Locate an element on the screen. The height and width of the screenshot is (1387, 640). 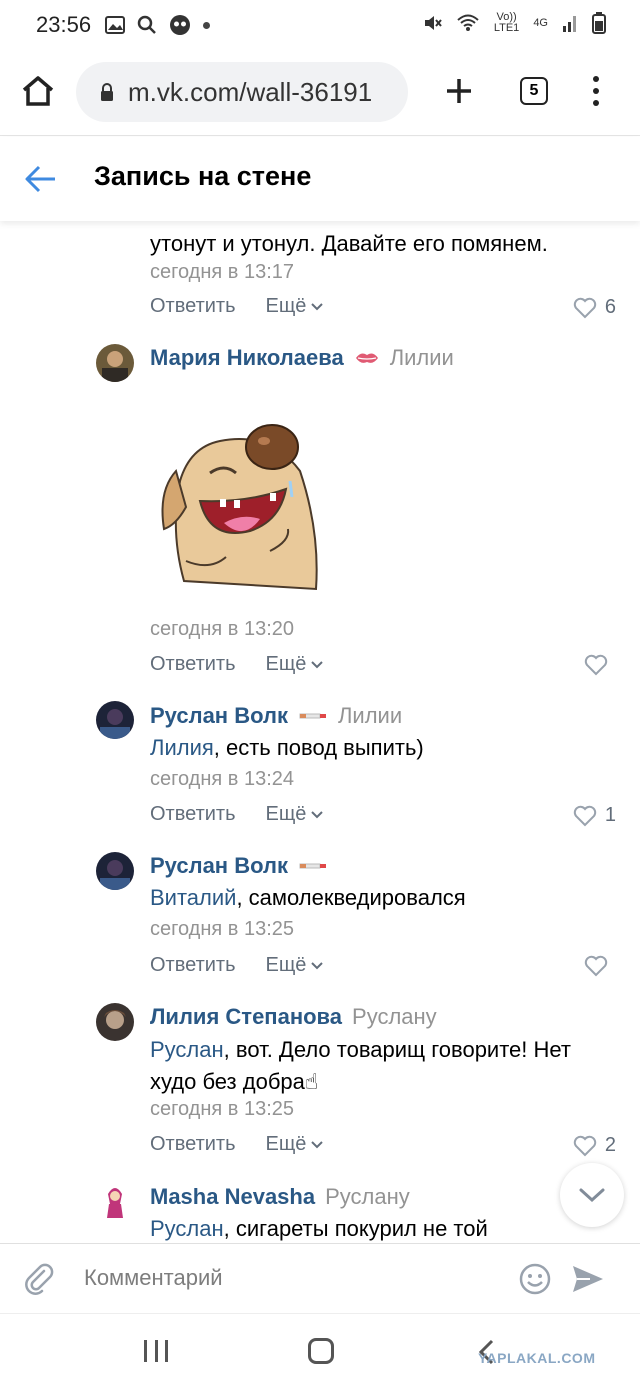
browser-toolbar: m.vk.com/wall-36191 5 is located at coordinates (320, 93).